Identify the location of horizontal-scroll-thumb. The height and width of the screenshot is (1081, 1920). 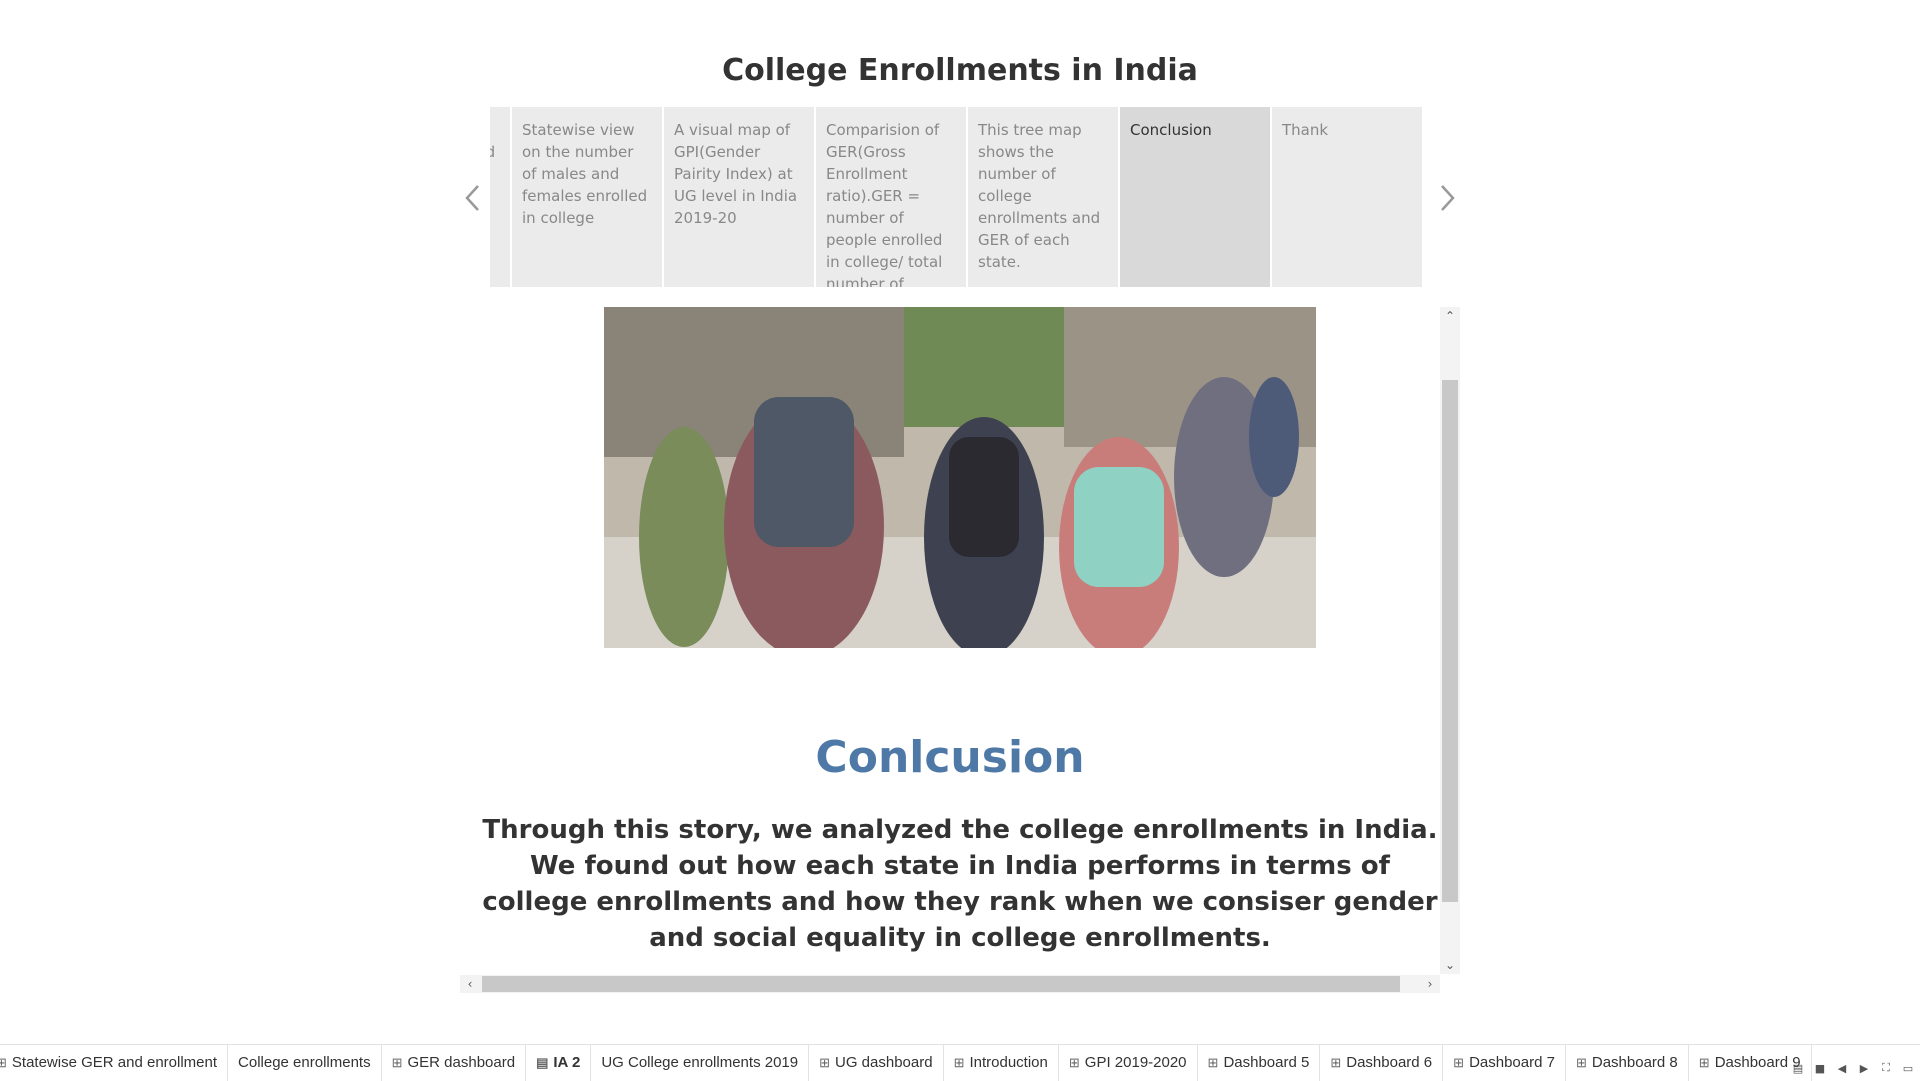
(941, 984).